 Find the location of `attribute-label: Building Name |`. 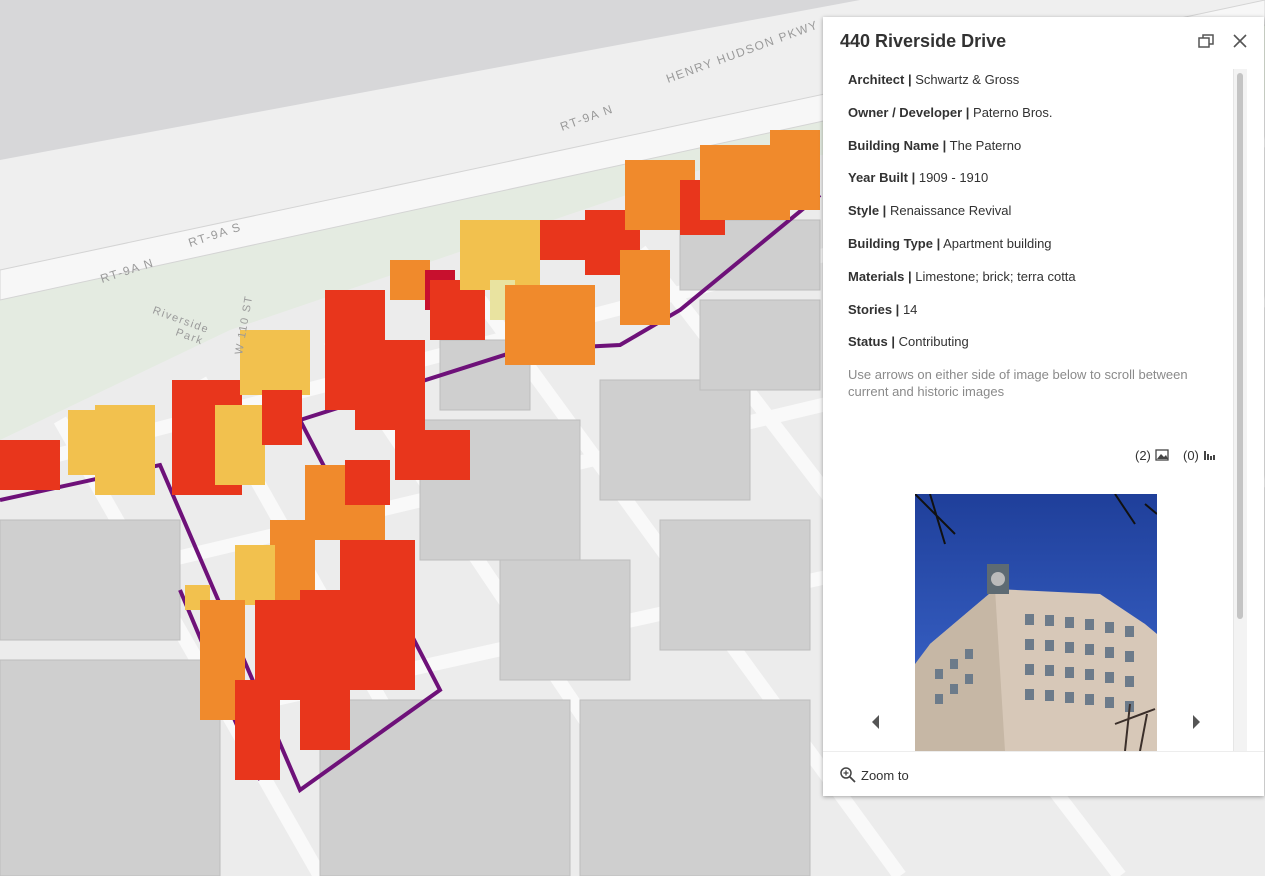

attribute-label: Building Name | is located at coordinates (897, 145).